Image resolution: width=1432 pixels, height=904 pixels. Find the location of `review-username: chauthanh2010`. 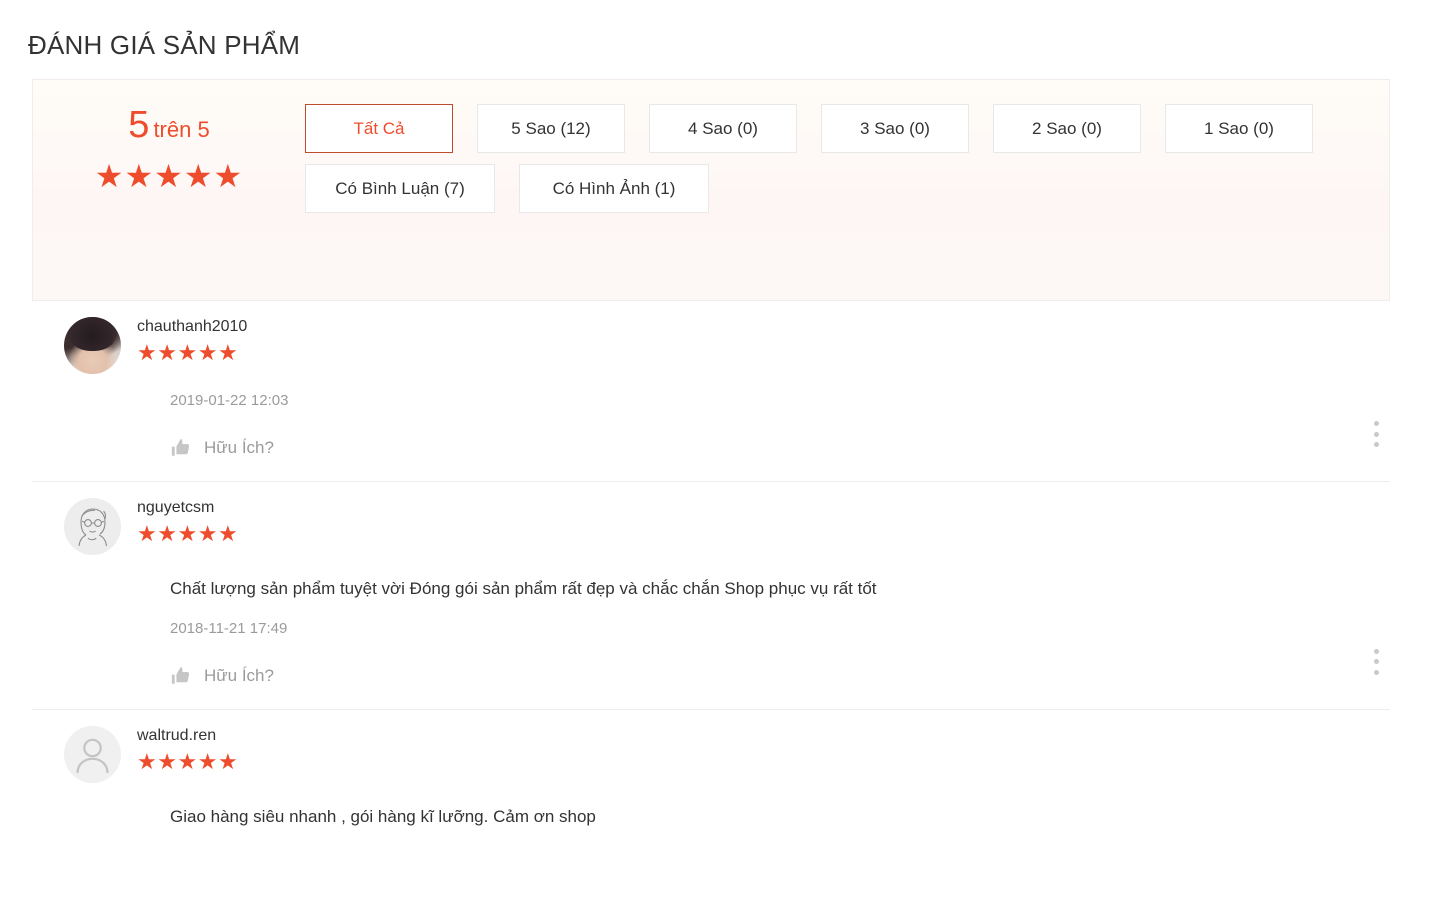

review-username: chauthanh2010 is located at coordinates (192, 326).